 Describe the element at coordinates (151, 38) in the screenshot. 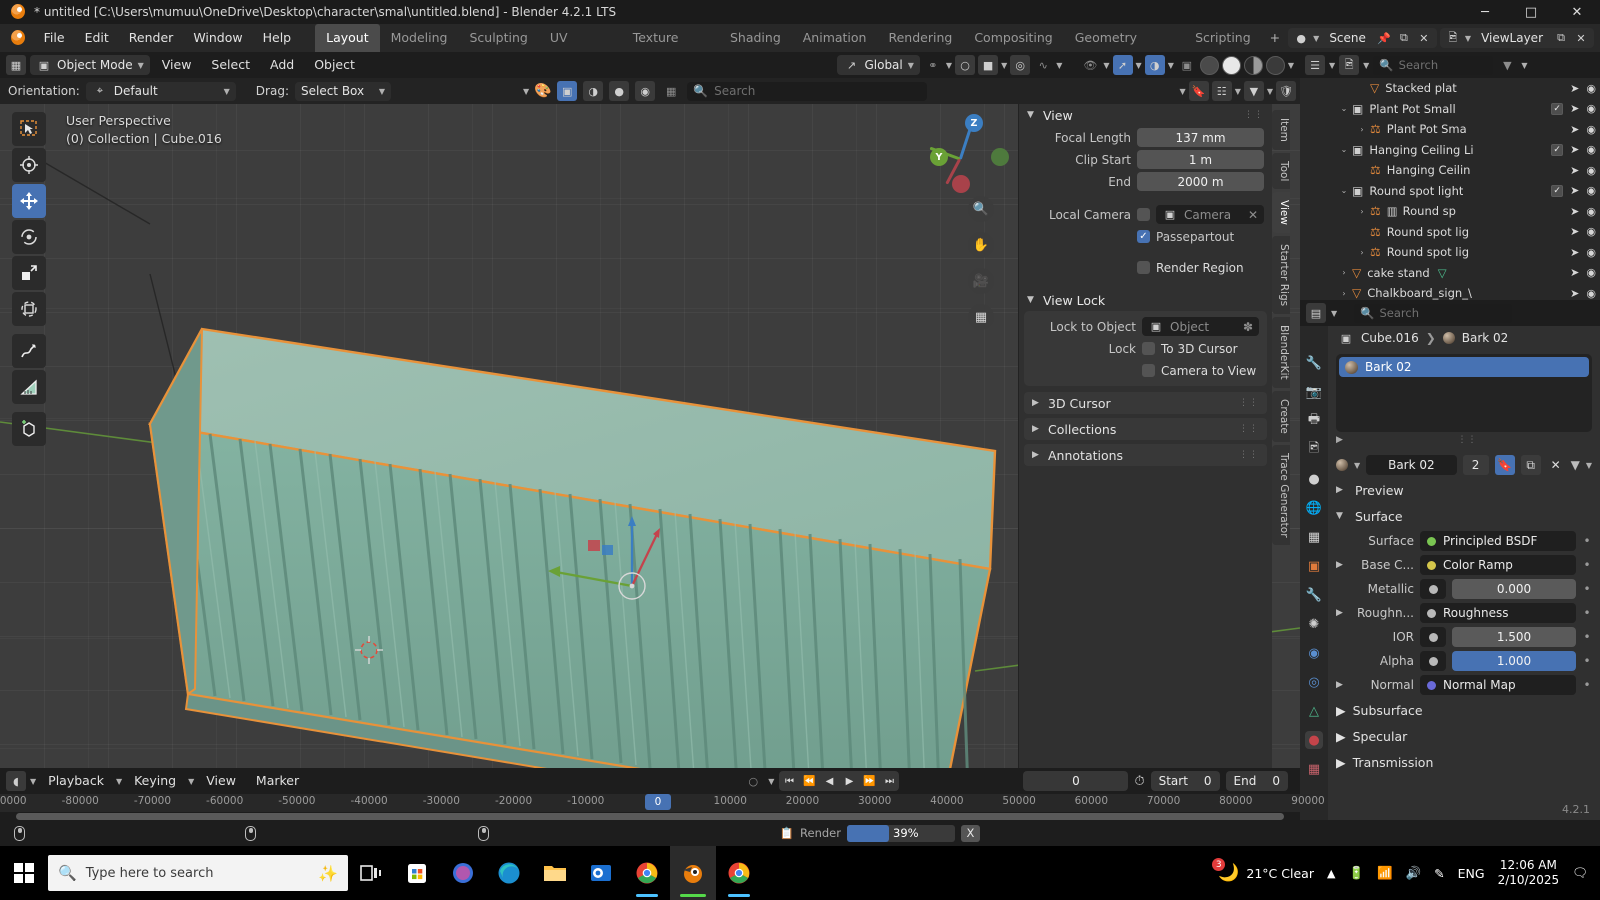

I see `menu-render: Render` at that location.